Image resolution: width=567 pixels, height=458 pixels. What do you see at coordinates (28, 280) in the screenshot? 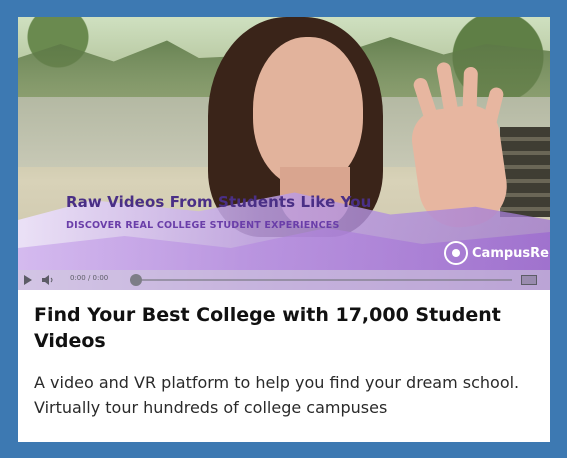
I see `play-icon` at bounding box center [28, 280].